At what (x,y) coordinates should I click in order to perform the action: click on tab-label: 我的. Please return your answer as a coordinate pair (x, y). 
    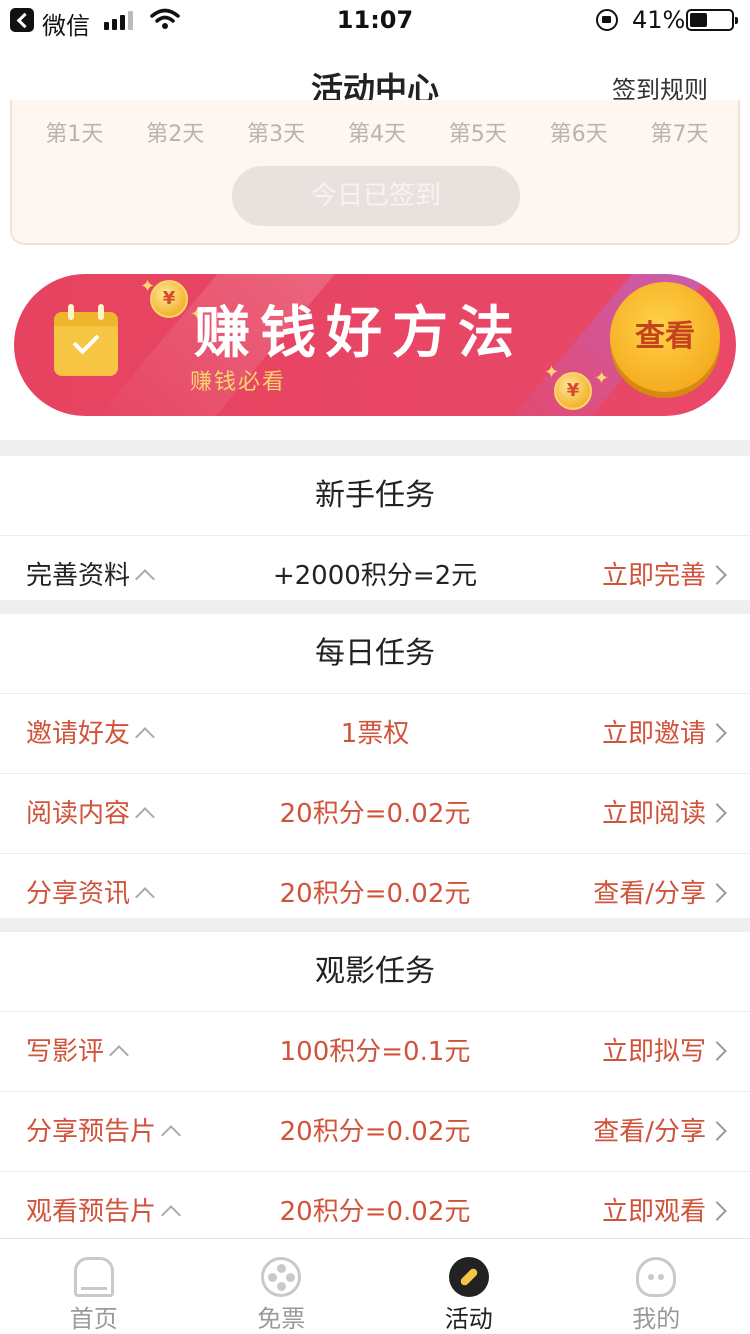
    Looking at the image, I should click on (656, 1319).